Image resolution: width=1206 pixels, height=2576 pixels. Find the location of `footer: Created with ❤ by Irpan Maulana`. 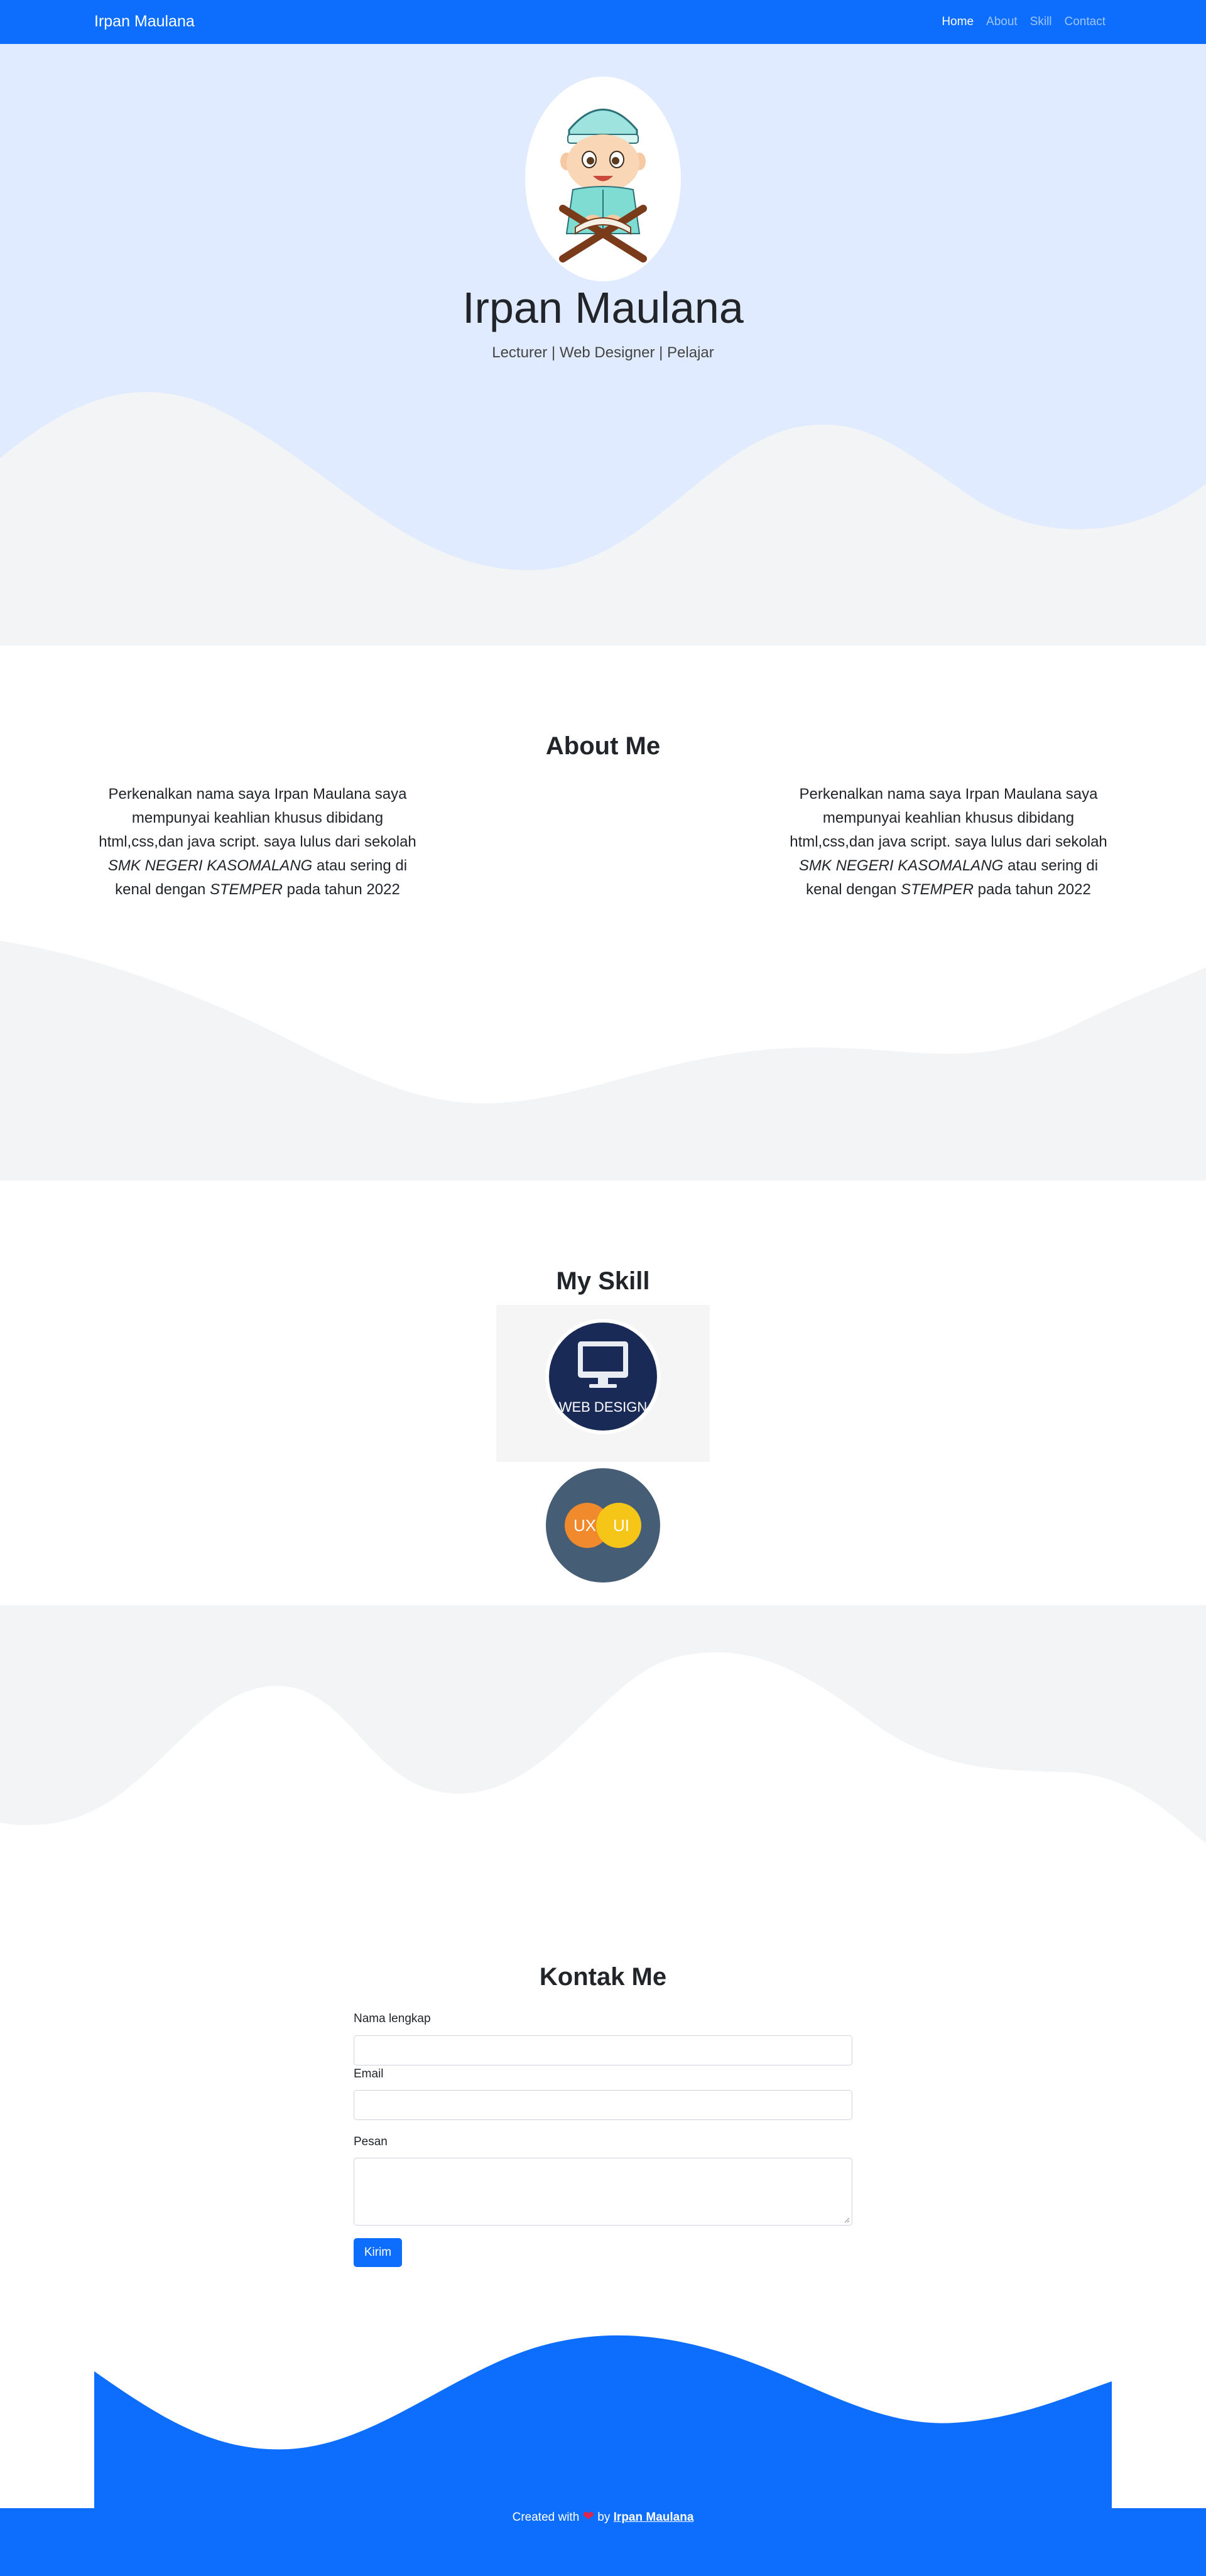

footer: Created with ❤ by Irpan Maulana is located at coordinates (603, 2542).